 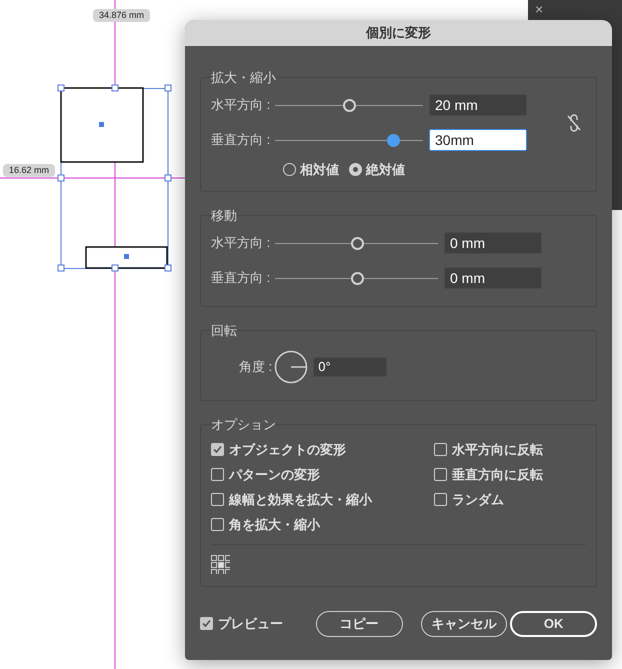 What do you see at coordinates (478, 140) in the screenshot?
I see `value-field: 30mm` at bounding box center [478, 140].